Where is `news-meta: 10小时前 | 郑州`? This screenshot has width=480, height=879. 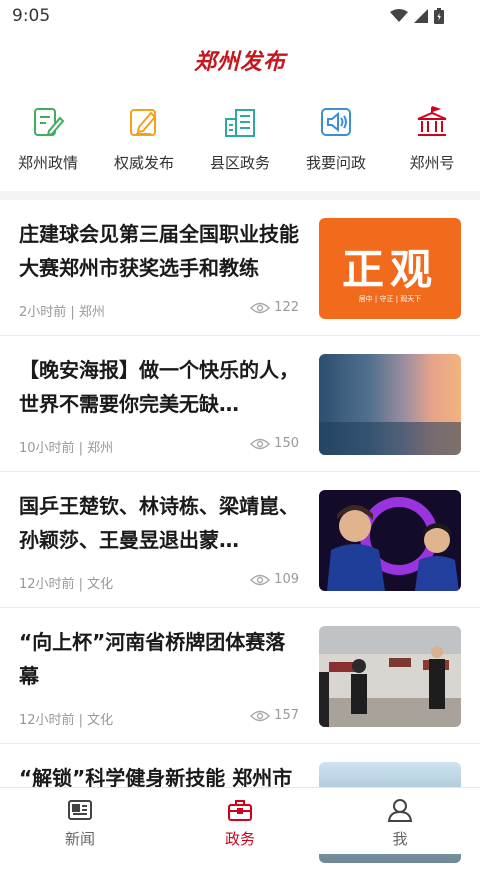 news-meta: 10小时前 | 郑州 is located at coordinates (66, 448).